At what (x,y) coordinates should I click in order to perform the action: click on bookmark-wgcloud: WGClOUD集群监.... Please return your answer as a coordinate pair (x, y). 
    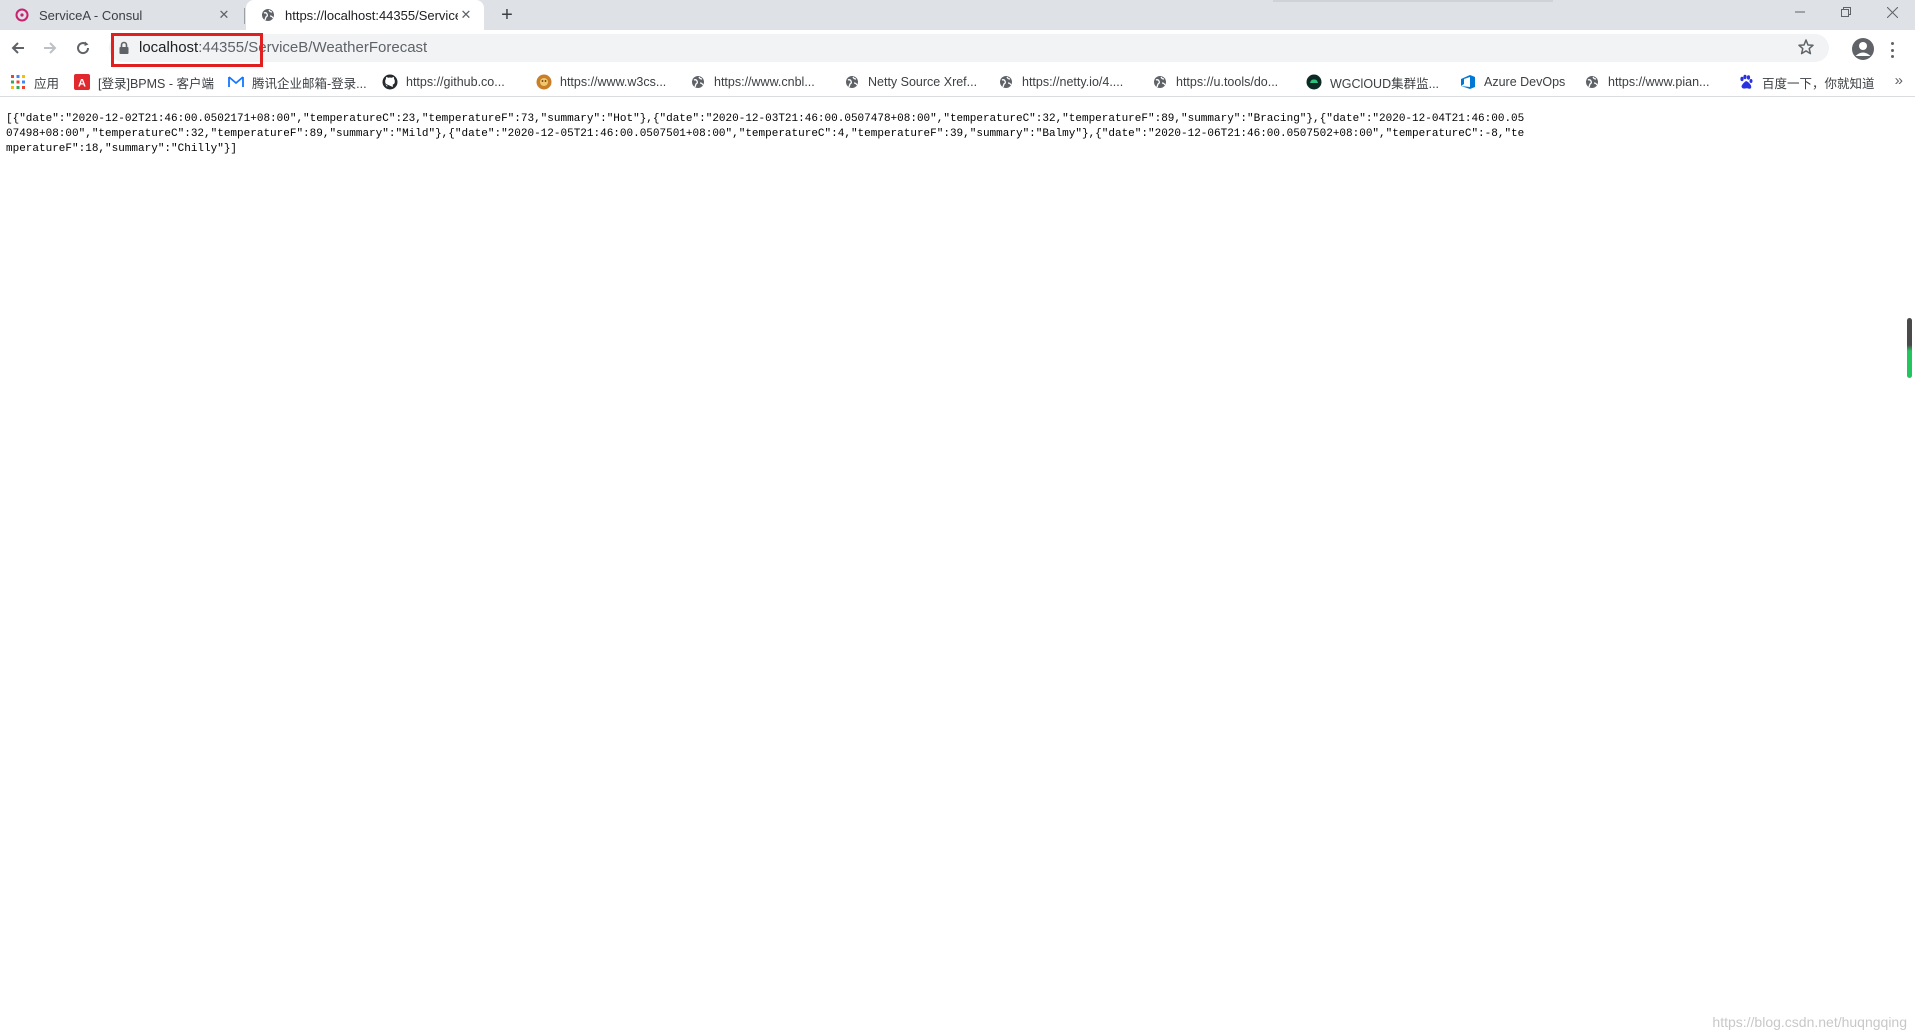
    Looking at the image, I should click on (1372, 82).